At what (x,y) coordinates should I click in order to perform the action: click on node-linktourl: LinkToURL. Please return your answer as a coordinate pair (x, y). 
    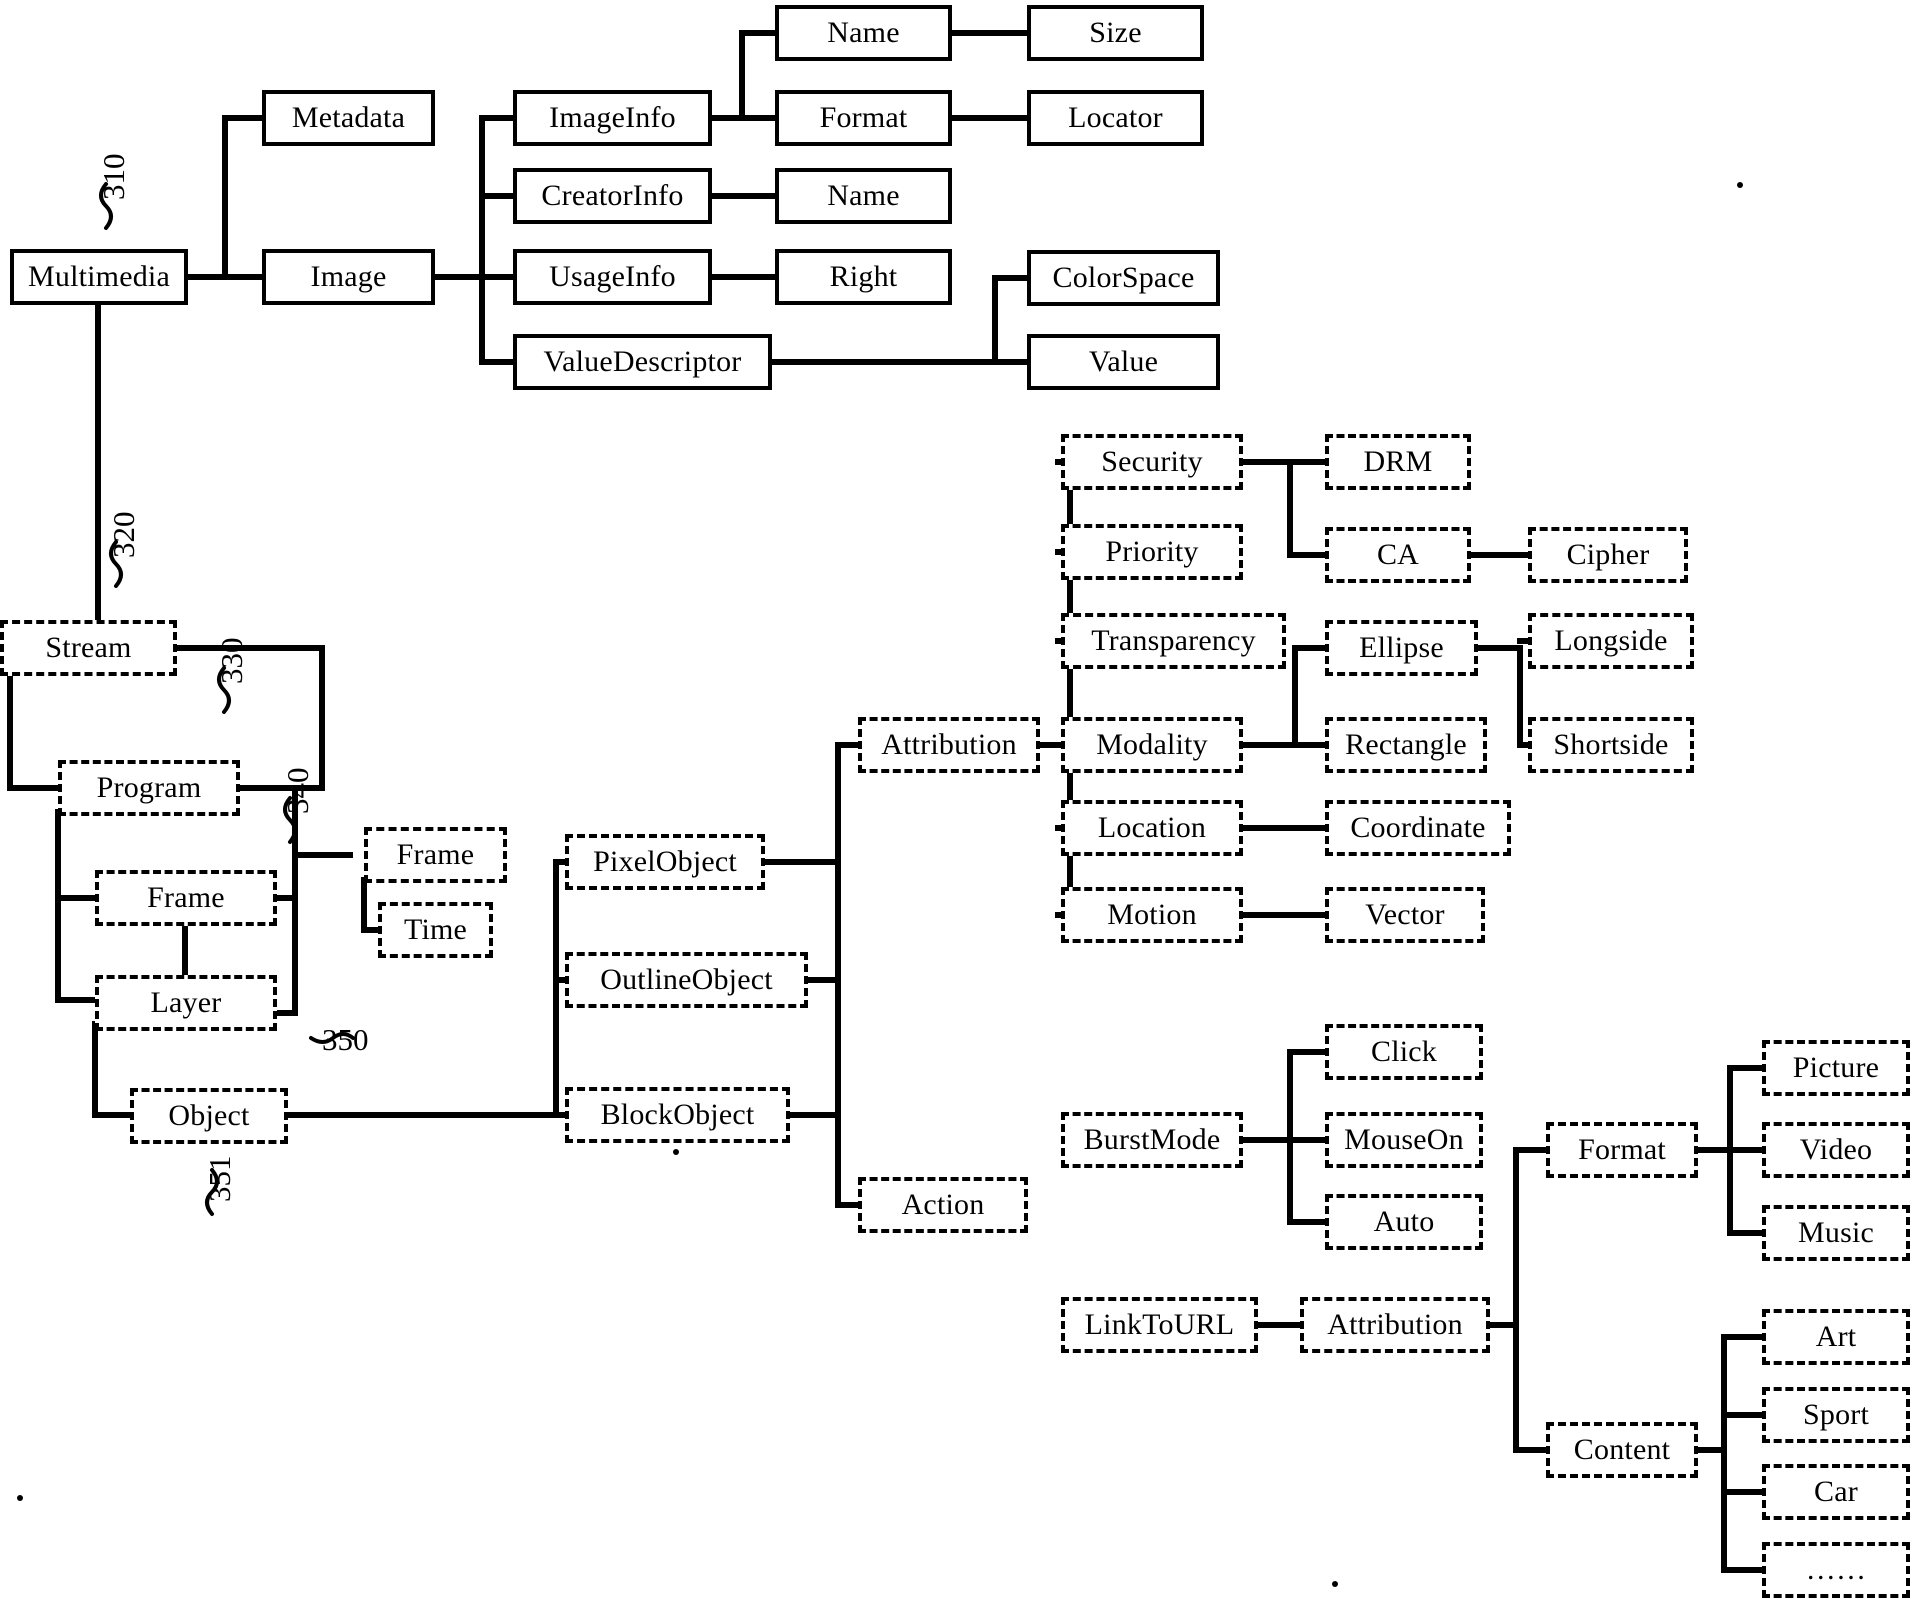
    Looking at the image, I should click on (1159, 1325).